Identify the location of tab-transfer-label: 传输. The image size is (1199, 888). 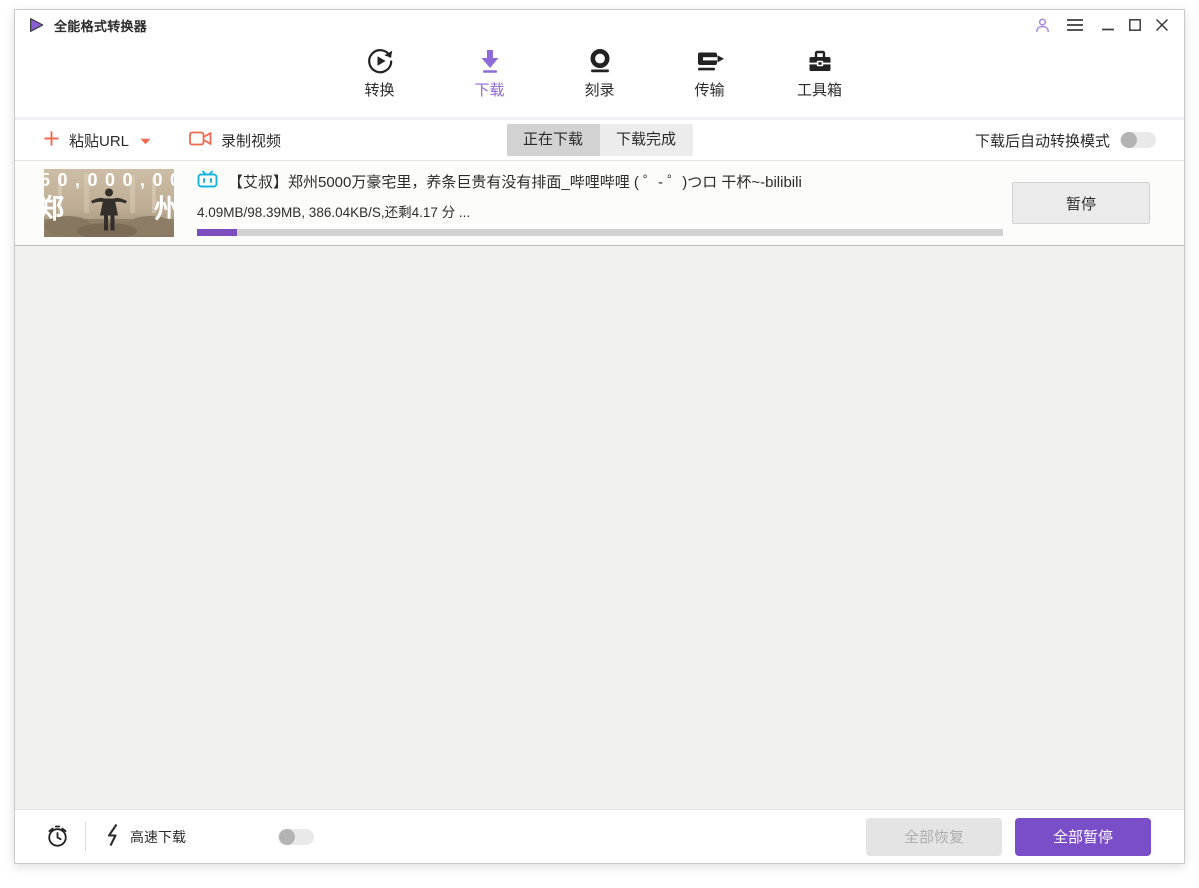
(709, 90).